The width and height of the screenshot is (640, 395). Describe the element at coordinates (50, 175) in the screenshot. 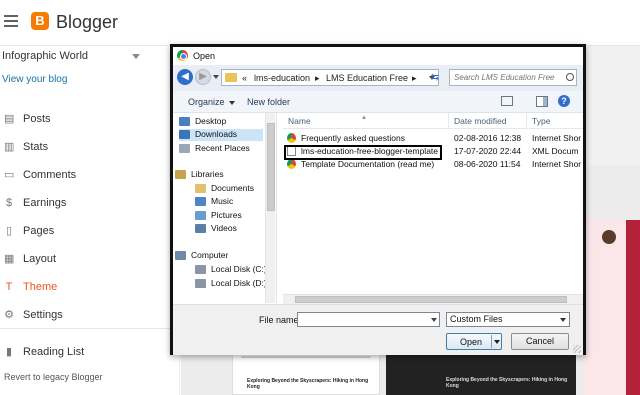

I see `sidebar-item-label: Comments` at that location.